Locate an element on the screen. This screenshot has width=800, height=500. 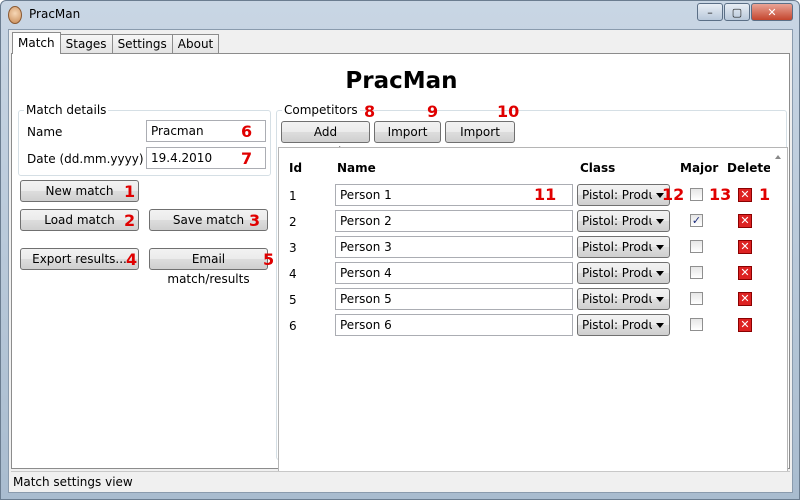
column-header-delete: Delete is located at coordinates (749, 168).